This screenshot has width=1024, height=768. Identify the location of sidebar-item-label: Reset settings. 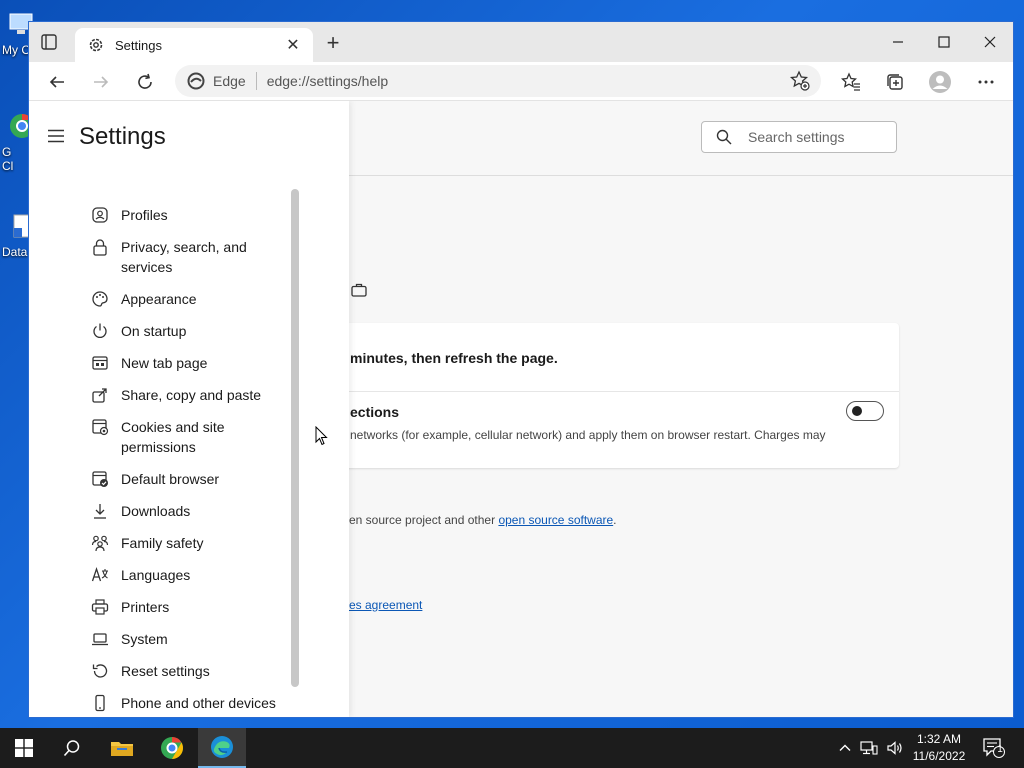
(165, 671).